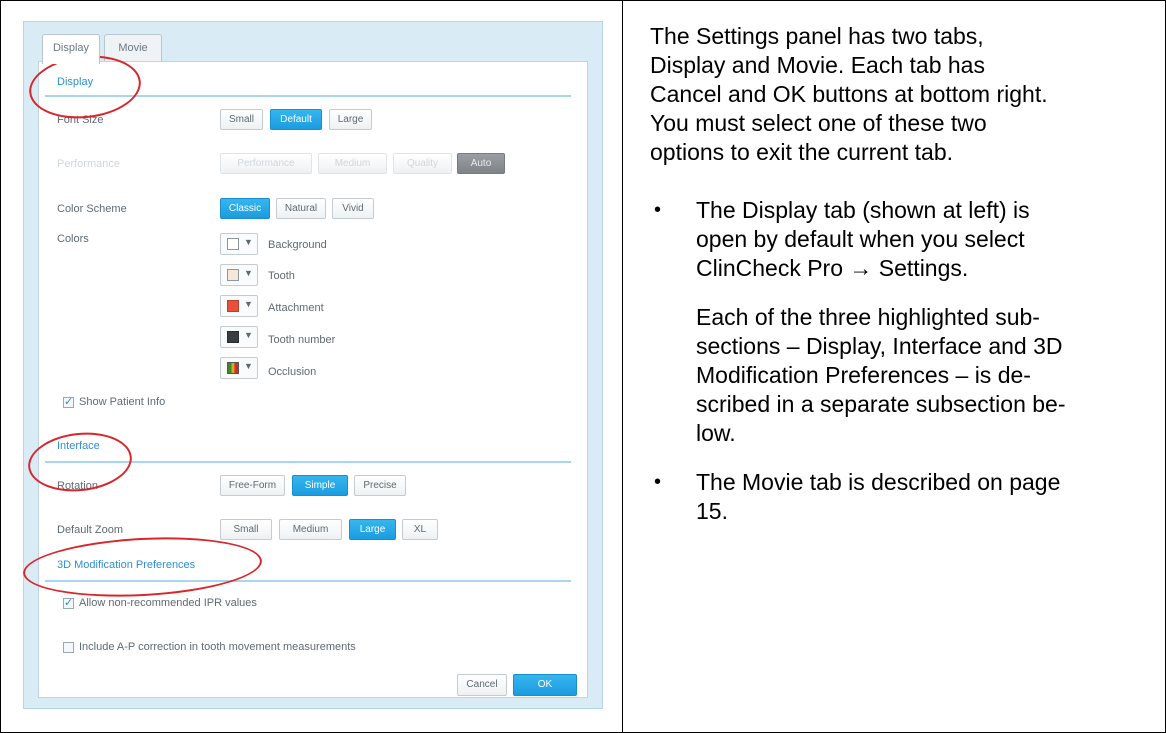  Describe the element at coordinates (380, 485) in the screenshot. I see `rotation-precise-button: Precise` at that location.